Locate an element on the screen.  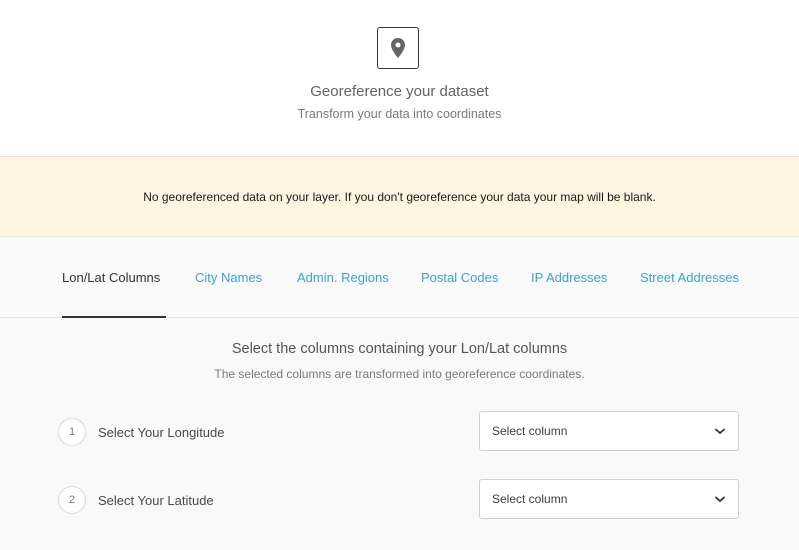
longitude-select-value: Select column is located at coordinates (530, 431).